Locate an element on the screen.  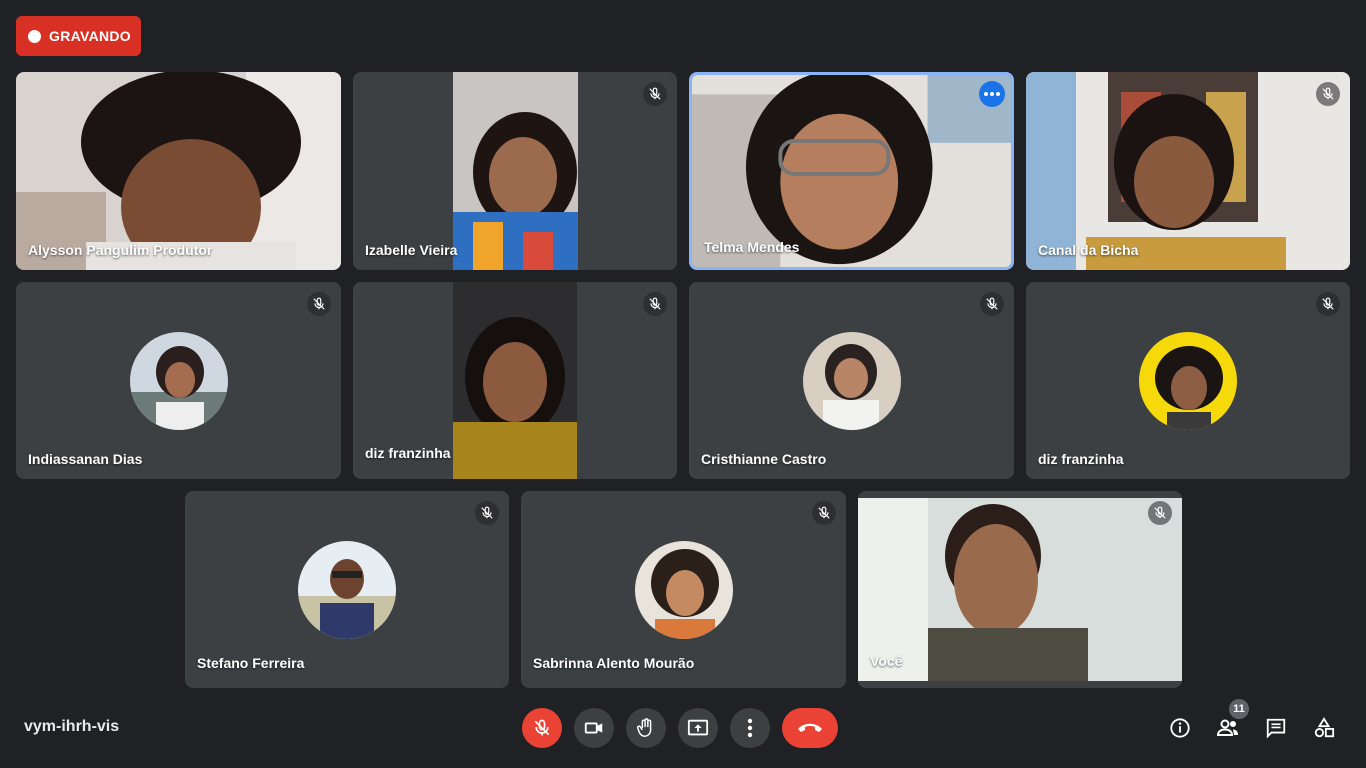
more-options-button is located at coordinates (750, 728).